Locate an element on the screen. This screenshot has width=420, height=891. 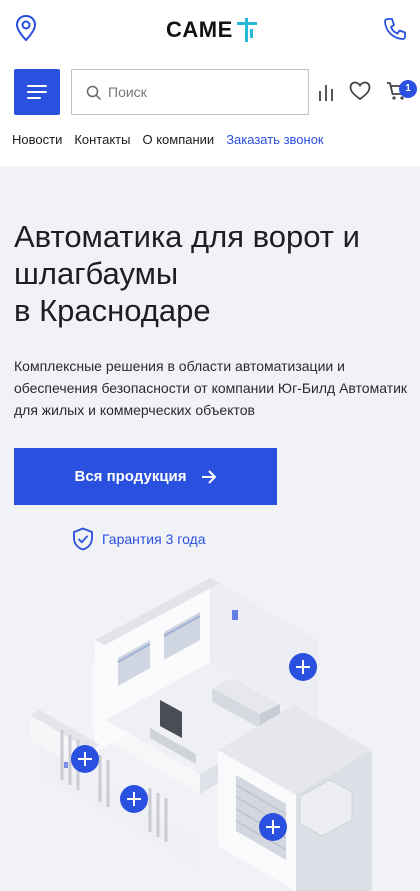
heart-icon is located at coordinates (360, 91).